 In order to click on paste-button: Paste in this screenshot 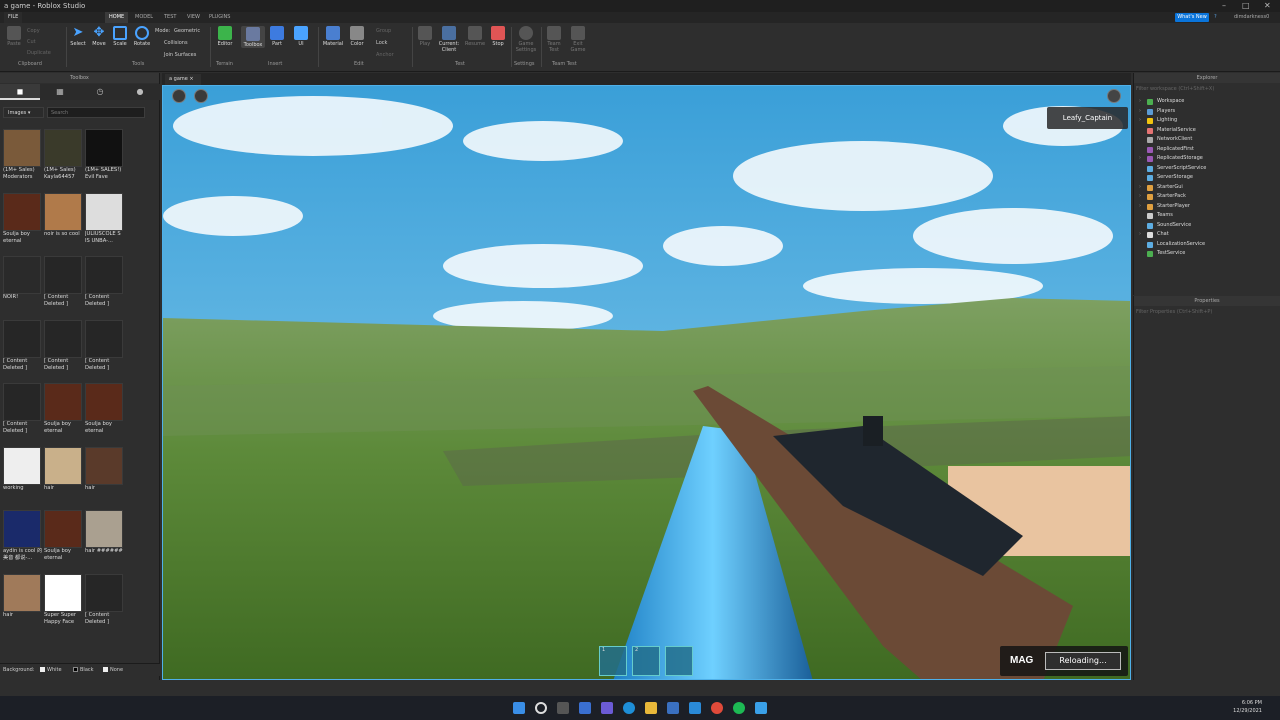, I will do `click(14, 36)`.